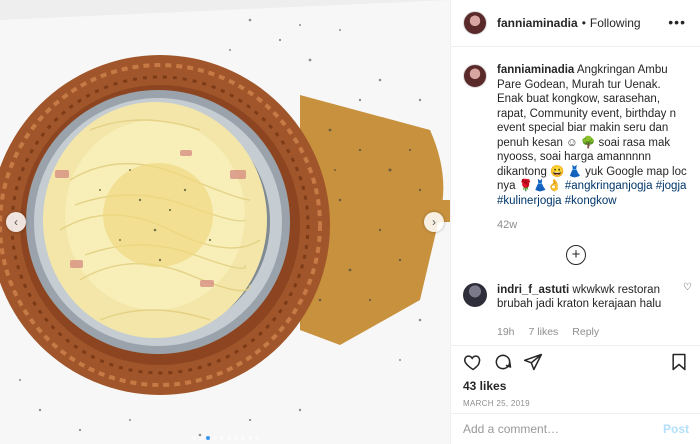 The image size is (700, 444). I want to click on comment-age: 19h, so click(506, 332).